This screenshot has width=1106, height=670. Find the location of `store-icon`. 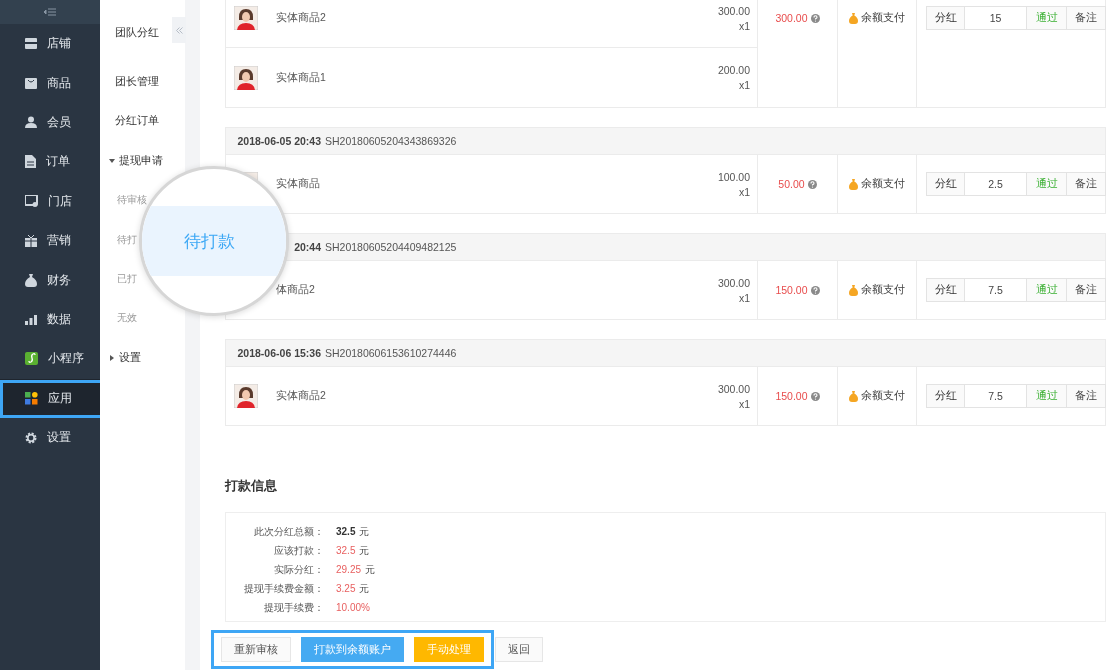

store-icon is located at coordinates (31, 44).